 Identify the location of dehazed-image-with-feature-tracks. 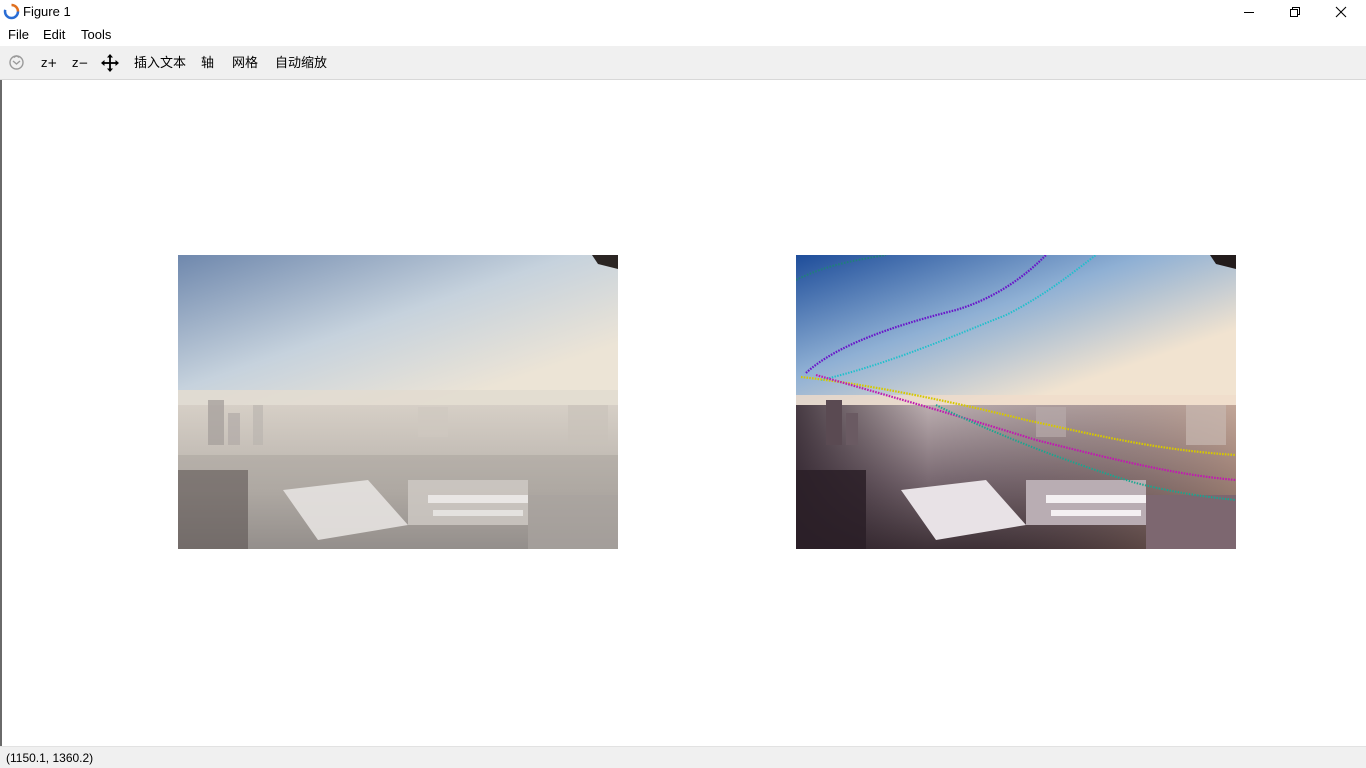
(1016, 402).